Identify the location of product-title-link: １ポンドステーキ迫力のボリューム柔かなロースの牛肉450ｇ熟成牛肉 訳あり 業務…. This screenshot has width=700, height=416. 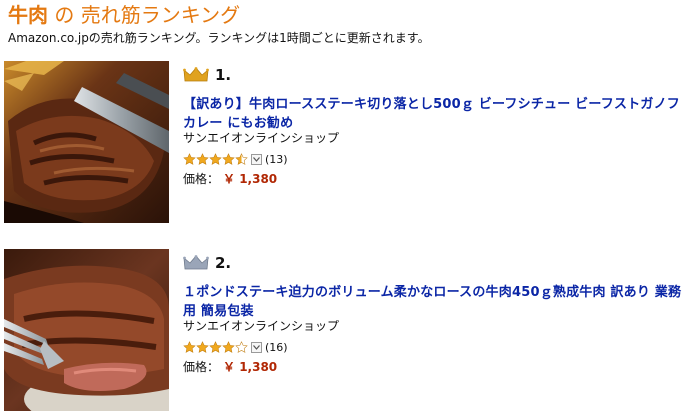
(435, 302).